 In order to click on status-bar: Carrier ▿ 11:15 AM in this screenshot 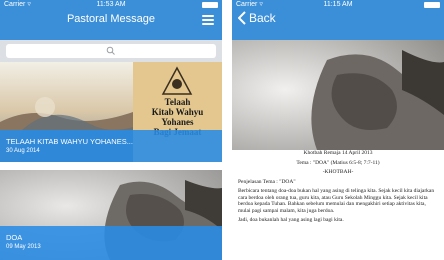, I will do `click(338, 5)`.